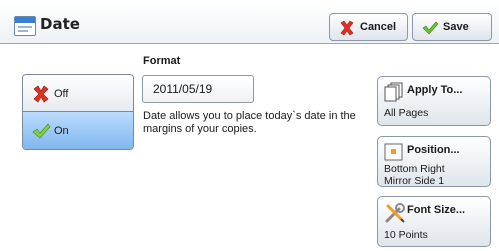 This screenshot has height=251, width=499. Describe the element at coordinates (41, 94) in the screenshot. I see `off-x-icon` at that location.